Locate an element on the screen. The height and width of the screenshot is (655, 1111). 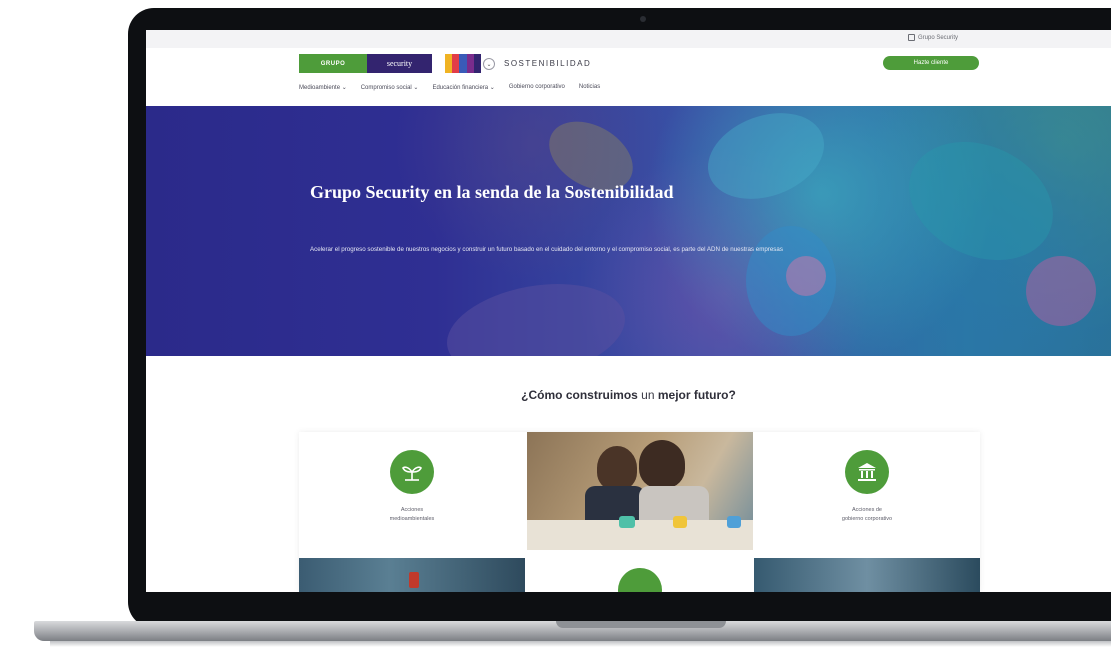
nav-item-medioambiente: Medioambiente ⌄ is located at coordinates (323, 87).